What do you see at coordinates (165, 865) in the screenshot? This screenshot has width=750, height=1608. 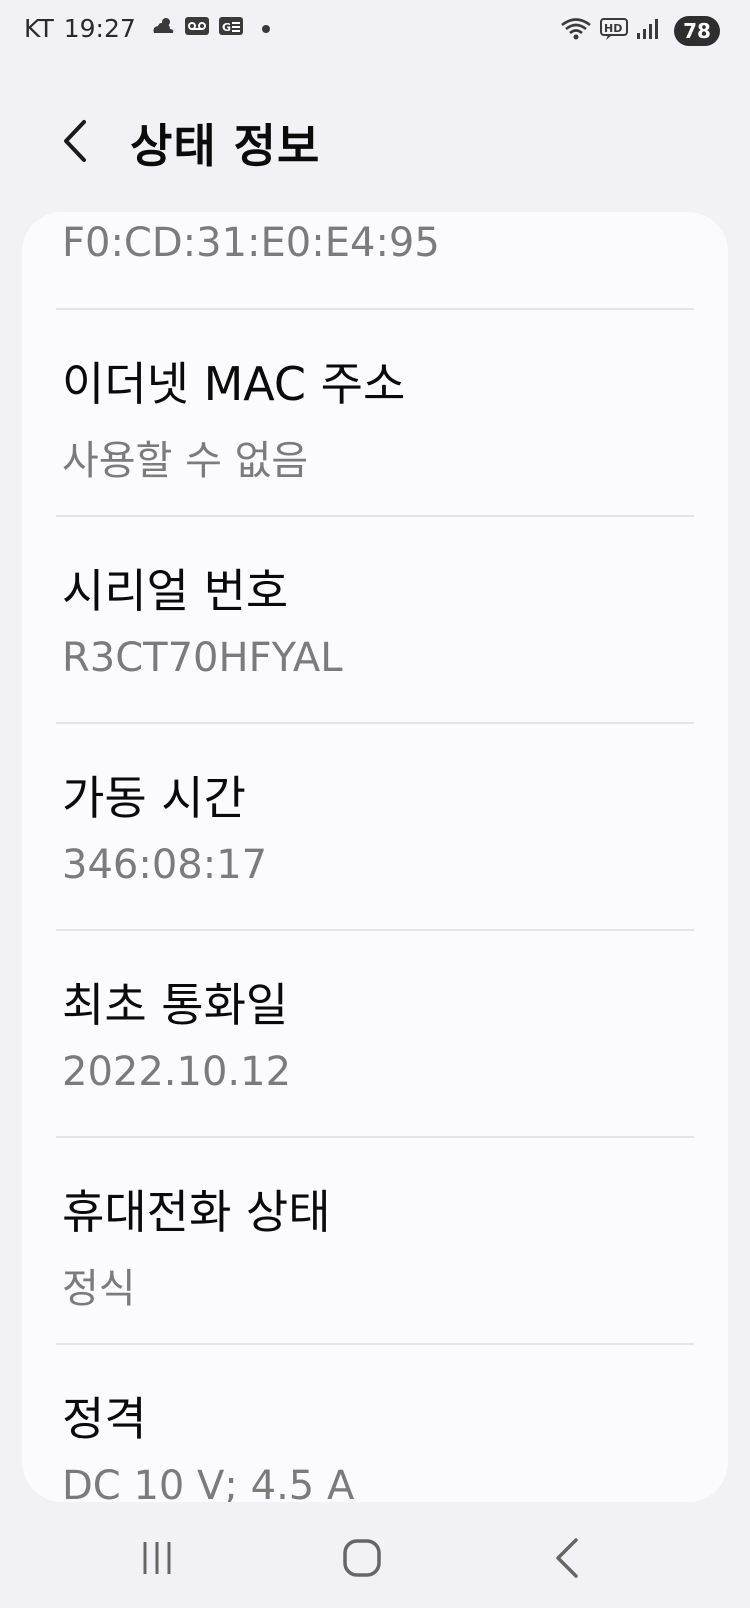 I see `list-item-value: 346:08:17` at bounding box center [165, 865].